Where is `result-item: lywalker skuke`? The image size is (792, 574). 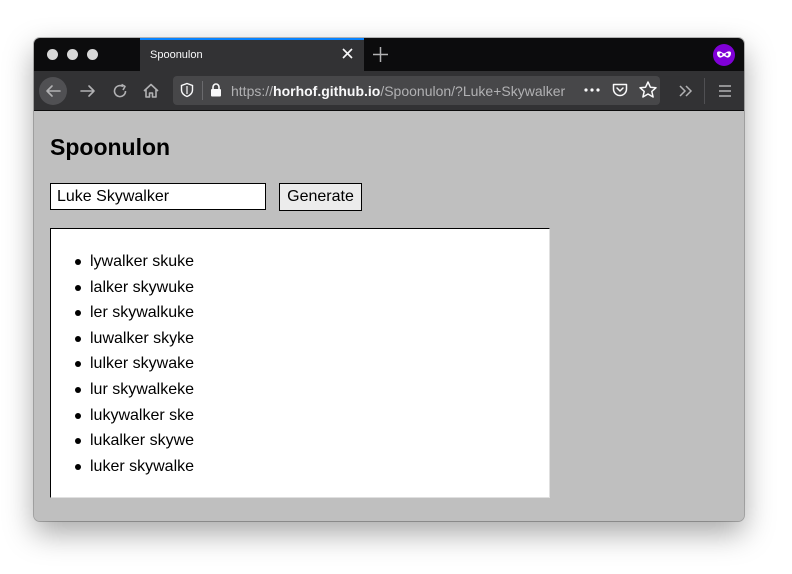
result-item: lywalker skuke is located at coordinates (122, 262).